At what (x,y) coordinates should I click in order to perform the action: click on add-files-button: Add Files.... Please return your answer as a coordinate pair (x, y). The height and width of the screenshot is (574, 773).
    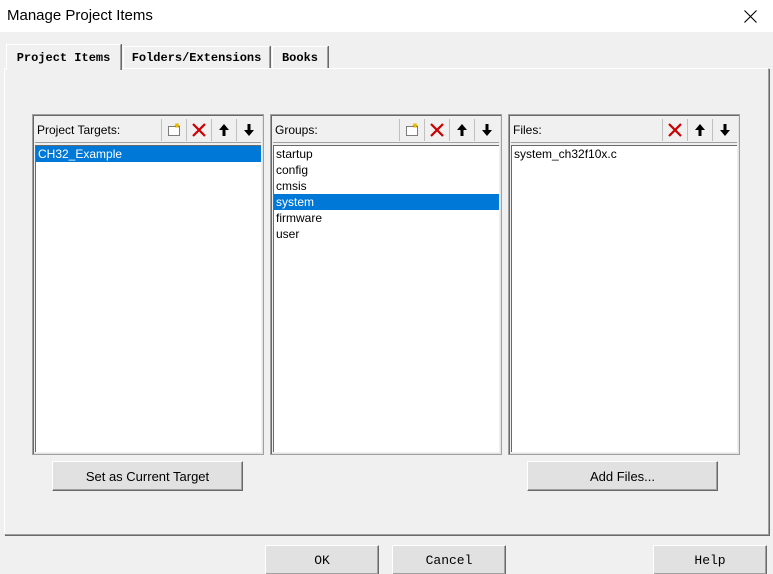
    Looking at the image, I should click on (622, 476).